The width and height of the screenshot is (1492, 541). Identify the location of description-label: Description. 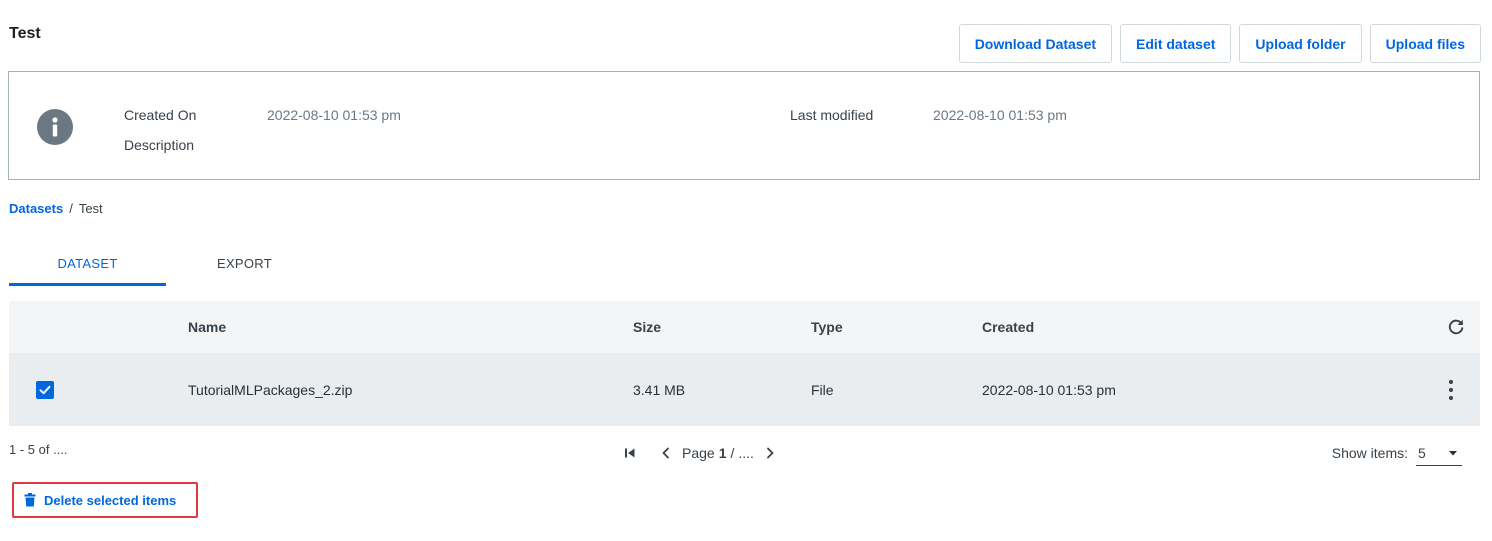
(159, 145).